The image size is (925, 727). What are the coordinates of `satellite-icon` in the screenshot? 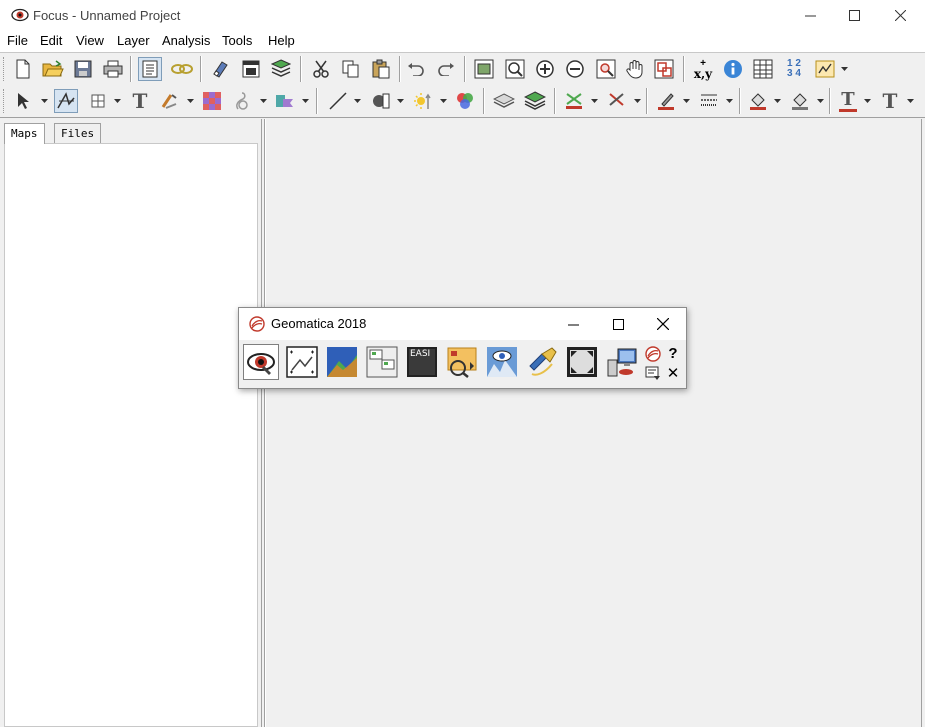 It's located at (542, 362).